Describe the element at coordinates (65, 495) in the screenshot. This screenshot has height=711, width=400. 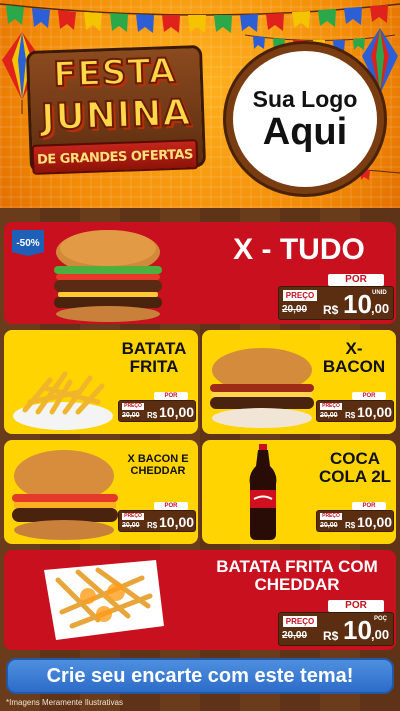
I see `cheddar-burger-icon` at that location.